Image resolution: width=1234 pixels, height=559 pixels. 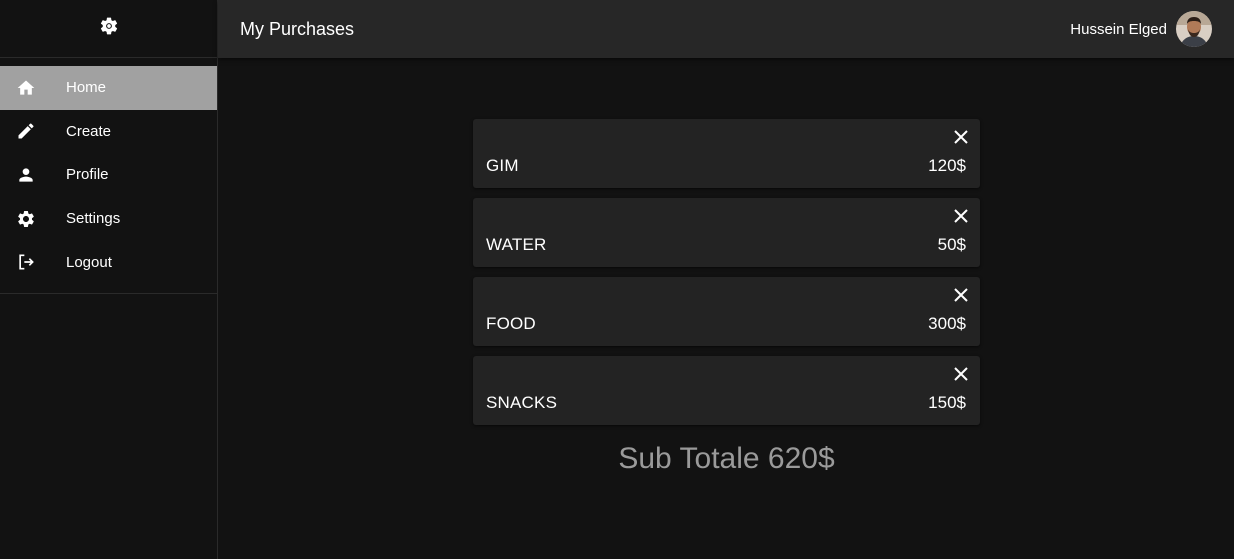 I want to click on user-menu: Hussein Elged, so click(x=1141, y=29).